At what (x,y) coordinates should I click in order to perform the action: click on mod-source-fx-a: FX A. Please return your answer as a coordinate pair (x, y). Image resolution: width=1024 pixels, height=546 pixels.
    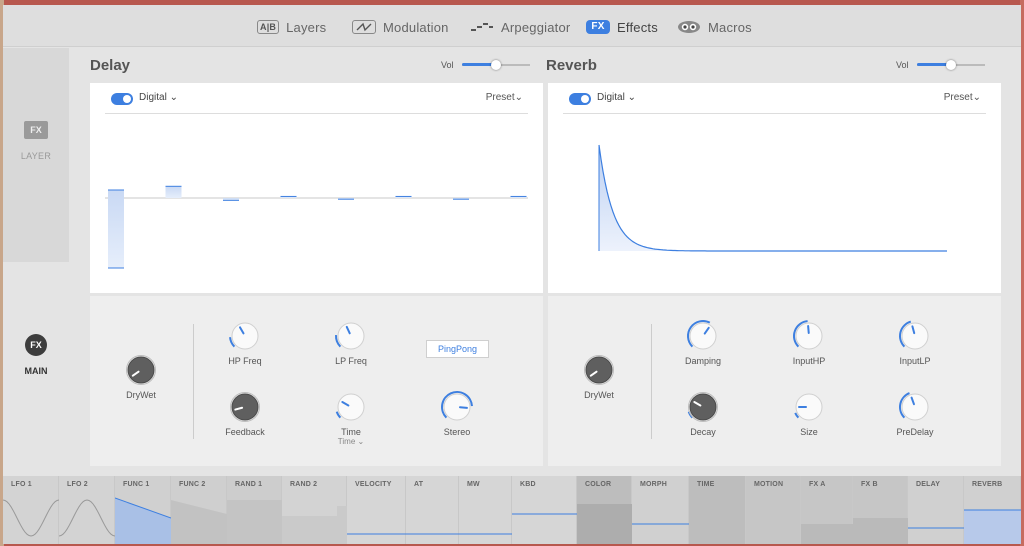
    Looking at the image, I should click on (827, 510).